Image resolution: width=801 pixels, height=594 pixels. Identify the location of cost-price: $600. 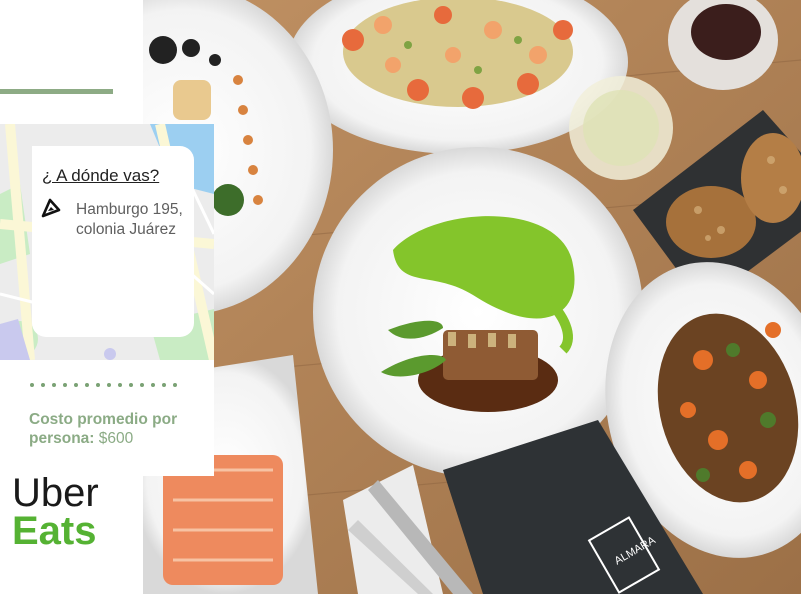
(116, 438).